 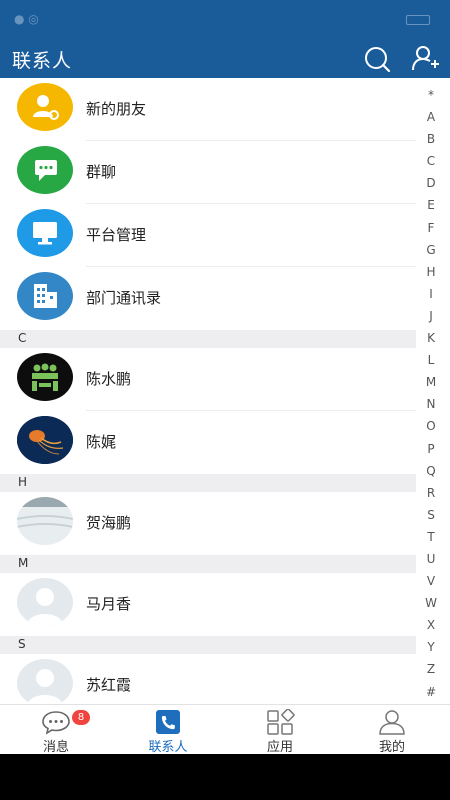 What do you see at coordinates (208, 379) in the screenshot?
I see `contact-item: 陈水鹏` at bounding box center [208, 379].